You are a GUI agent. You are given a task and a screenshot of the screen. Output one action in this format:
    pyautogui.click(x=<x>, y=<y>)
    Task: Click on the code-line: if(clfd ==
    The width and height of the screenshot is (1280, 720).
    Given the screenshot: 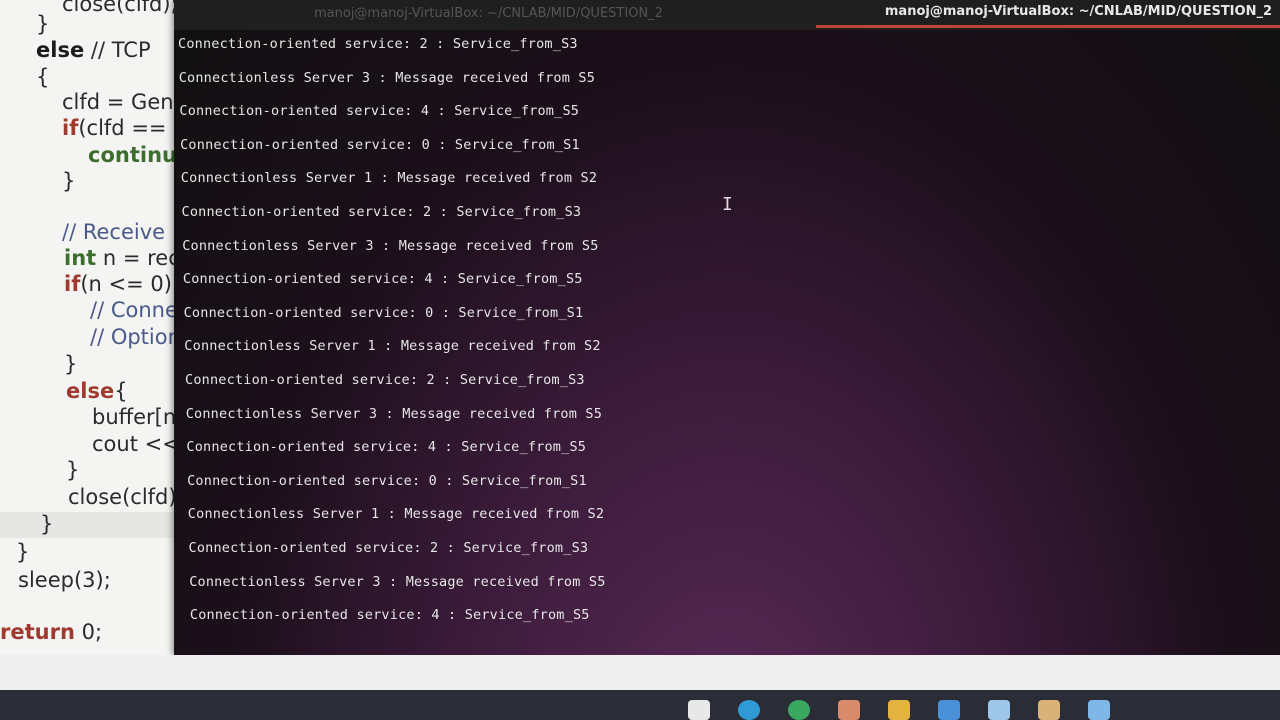 What is the action you would take?
    pyautogui.click(x=114, y=128)
    